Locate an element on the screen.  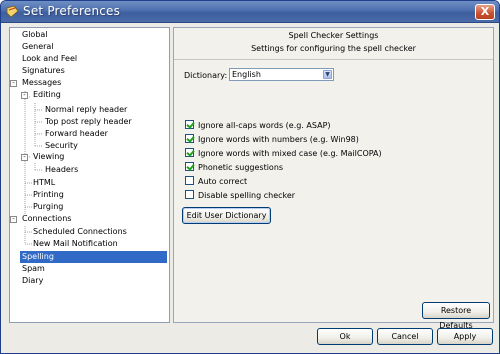
tree-item-forward-header: Forward header is located at coordinates (76, 134).